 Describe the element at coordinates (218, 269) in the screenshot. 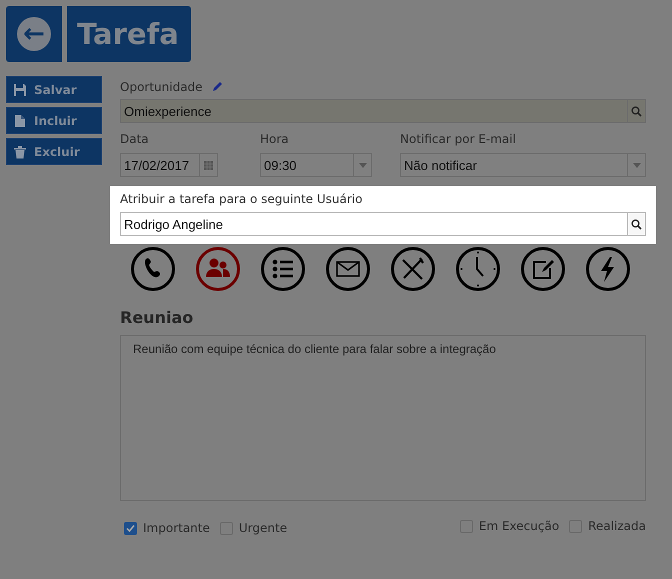

I see `people-icon` at that location.